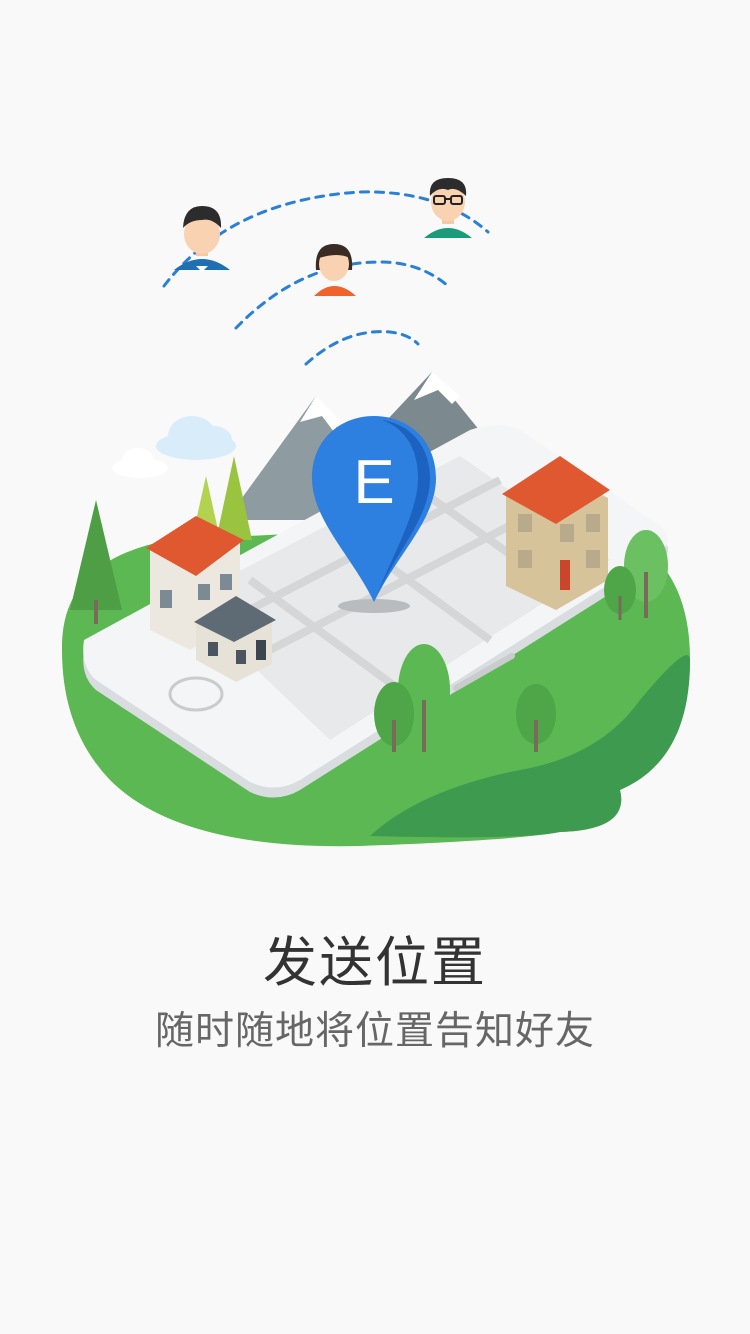 This screenshot has height=1334, width=750. Describe the element at coordinates (373, 482) in the screenshot. I see `pin-letter: E` at that location.